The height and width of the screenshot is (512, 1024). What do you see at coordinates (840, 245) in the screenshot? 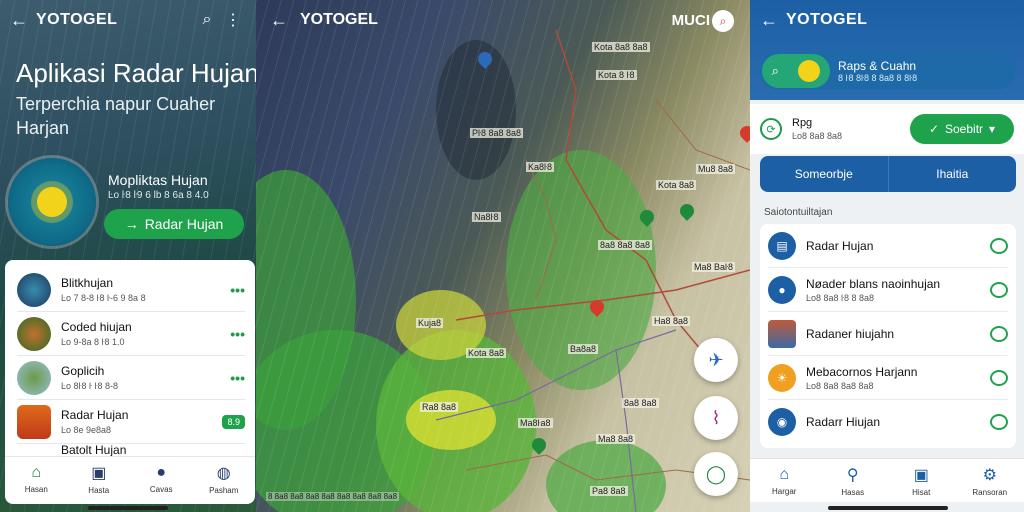
I see `item-name: Radar Hujan` at bounding box center [840, 245].